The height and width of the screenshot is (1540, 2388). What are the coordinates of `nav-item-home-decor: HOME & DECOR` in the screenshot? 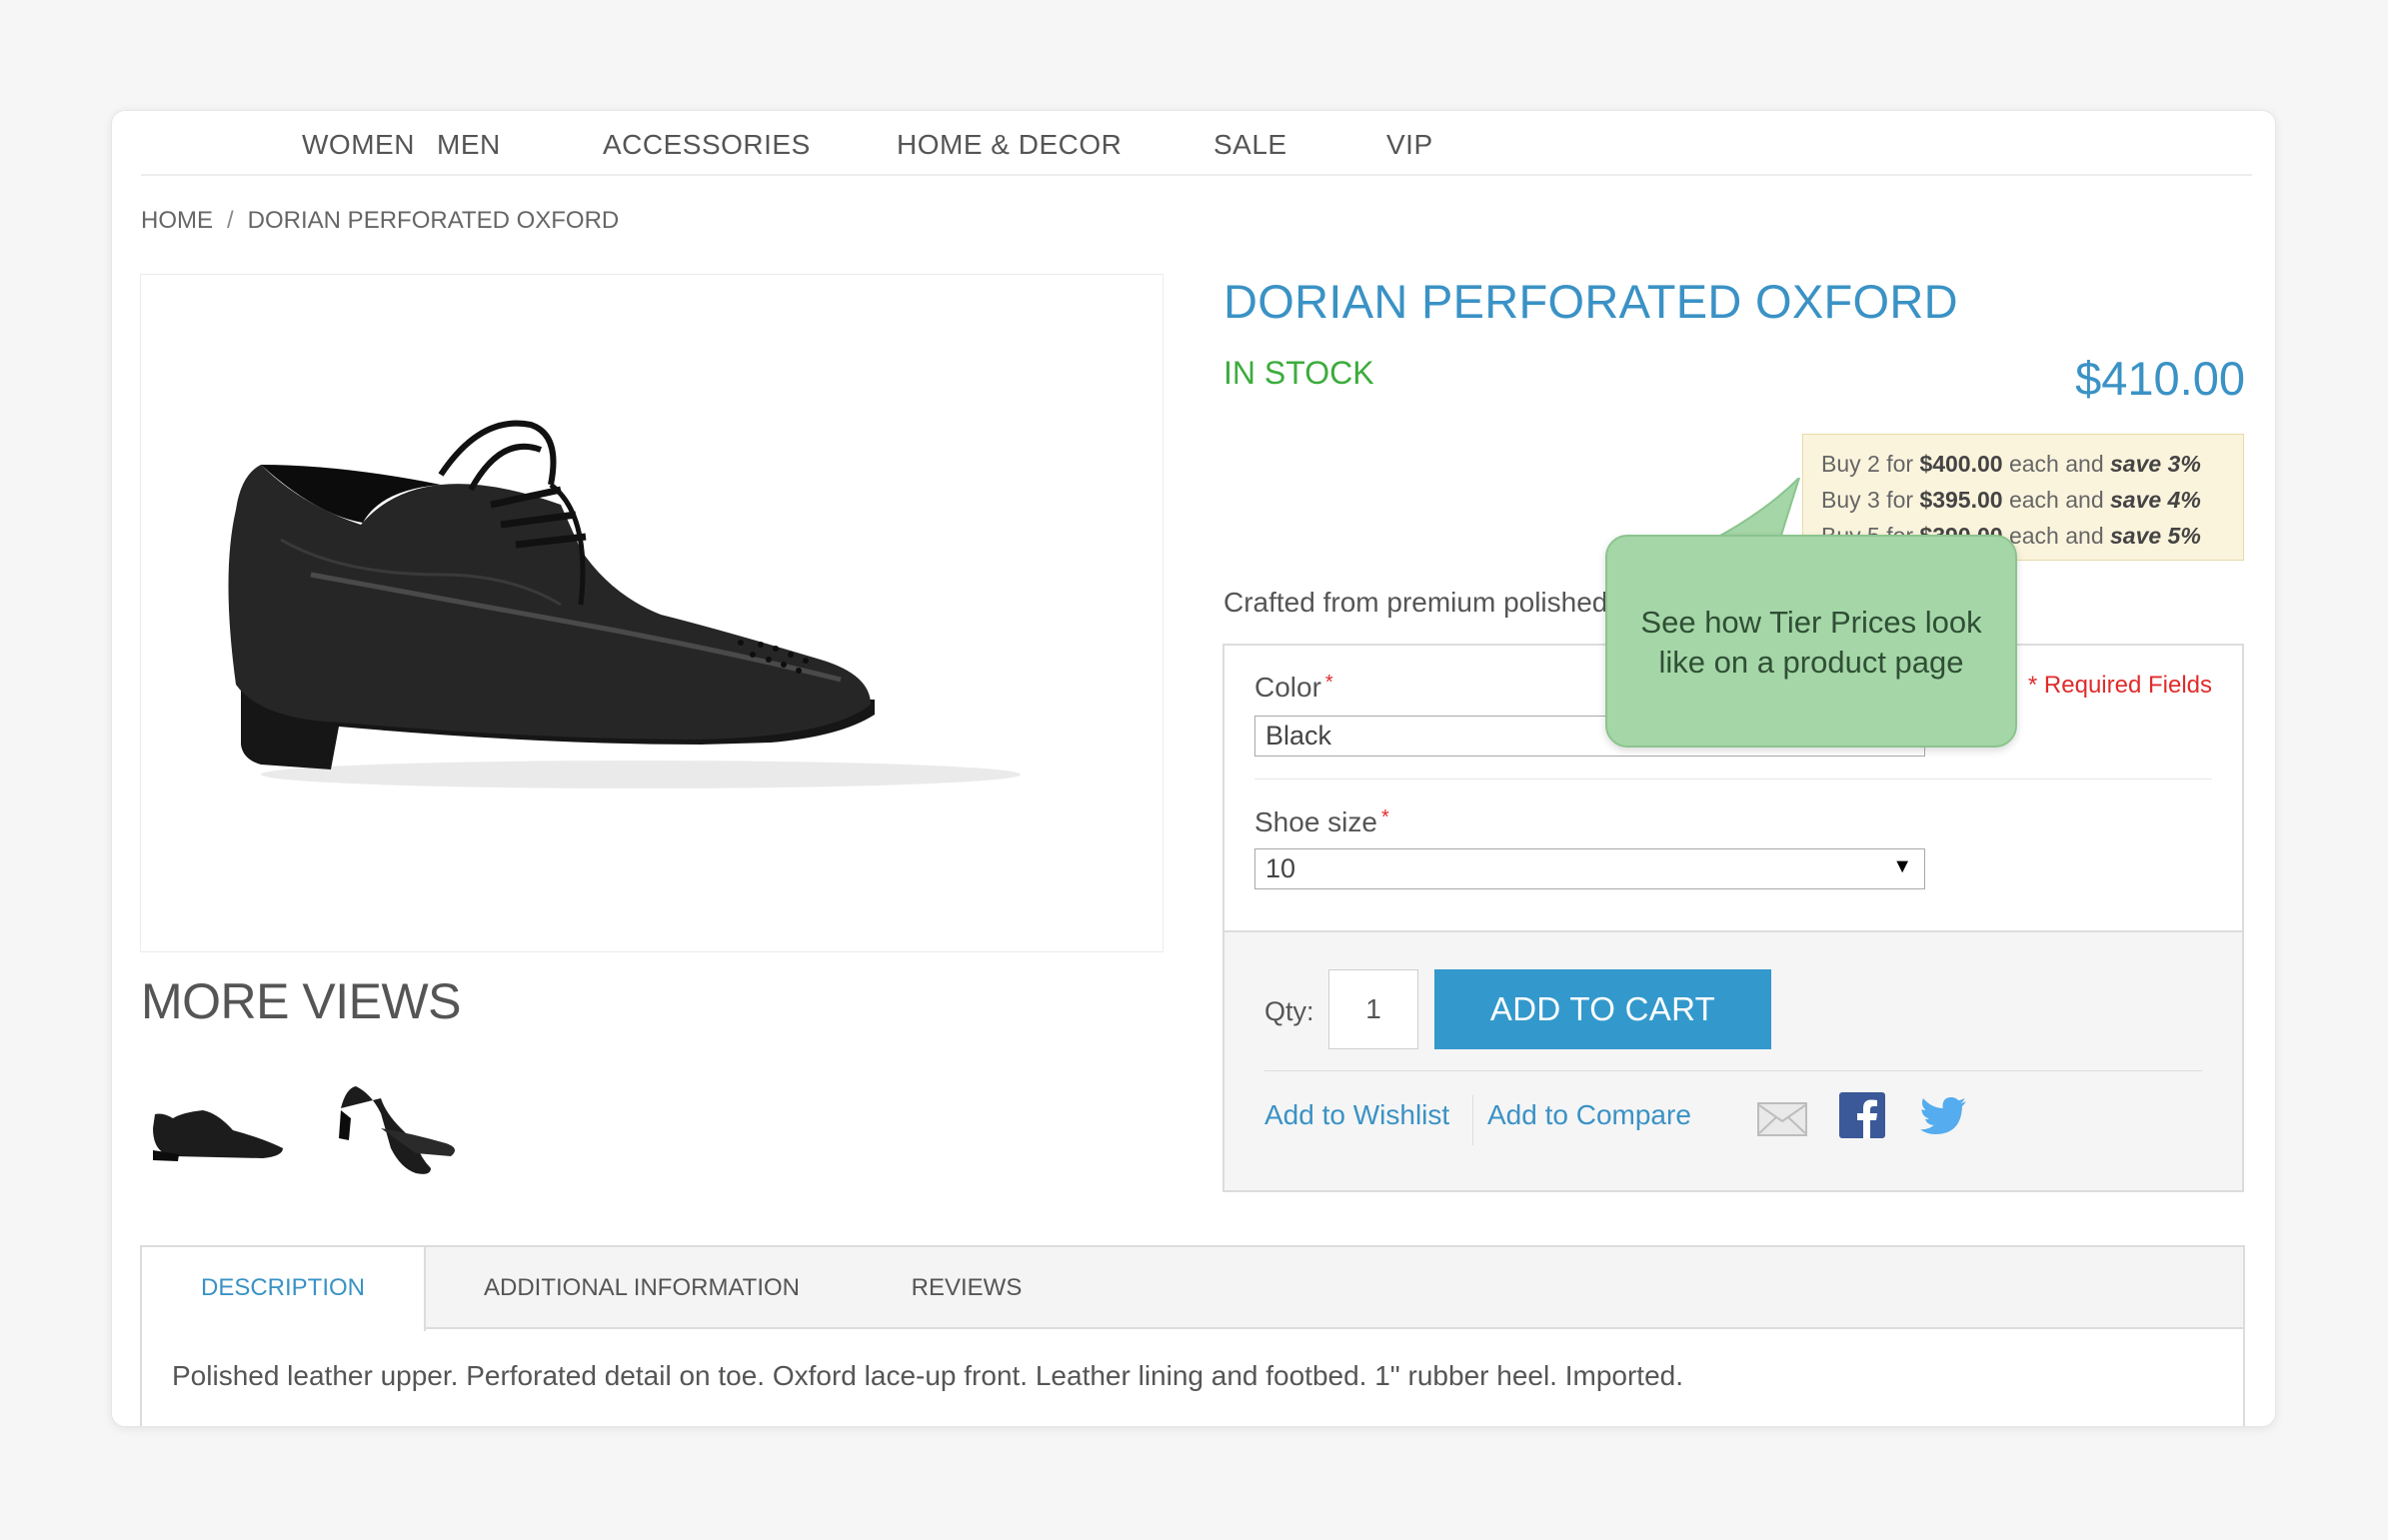 It's located at (1009, 145).